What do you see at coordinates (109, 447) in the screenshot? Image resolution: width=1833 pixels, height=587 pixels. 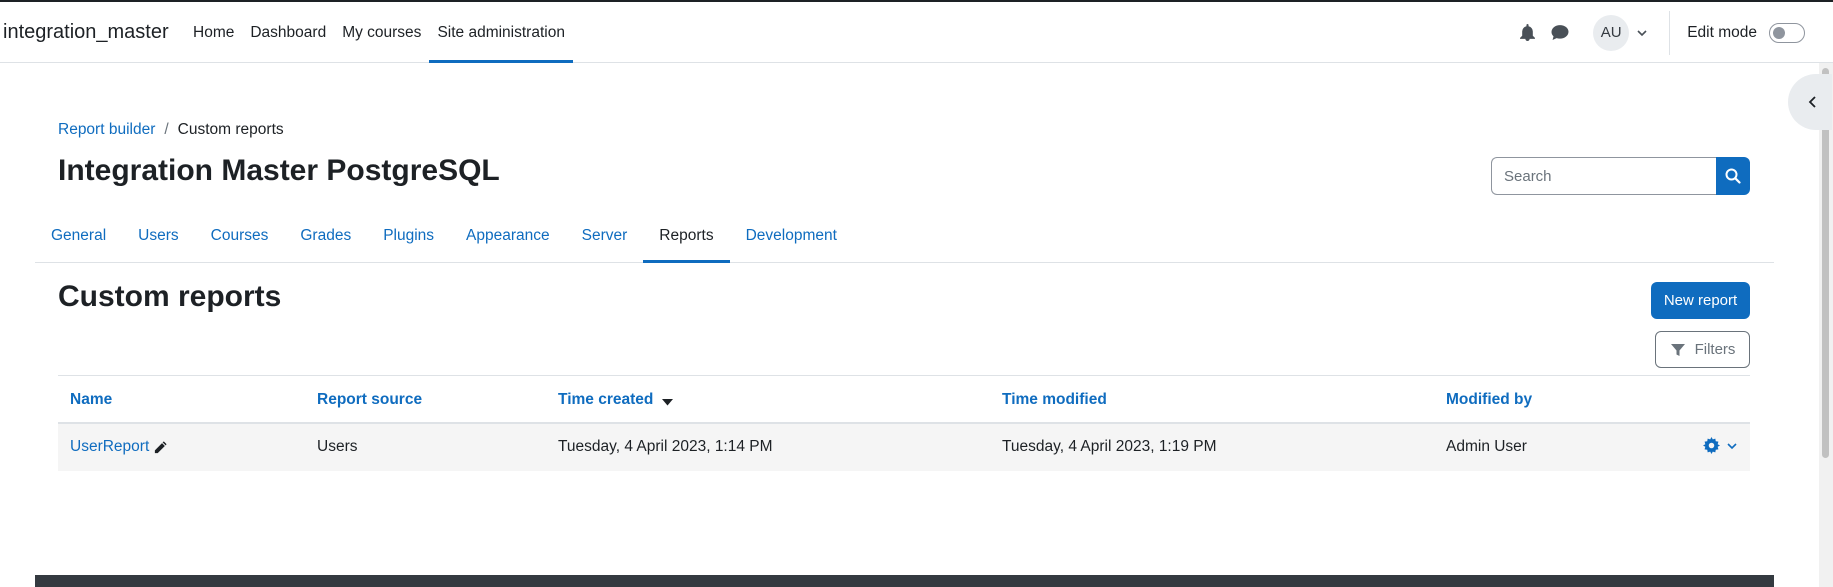 I see `report-name-link: UserReport` at bounding box center [109, 447].